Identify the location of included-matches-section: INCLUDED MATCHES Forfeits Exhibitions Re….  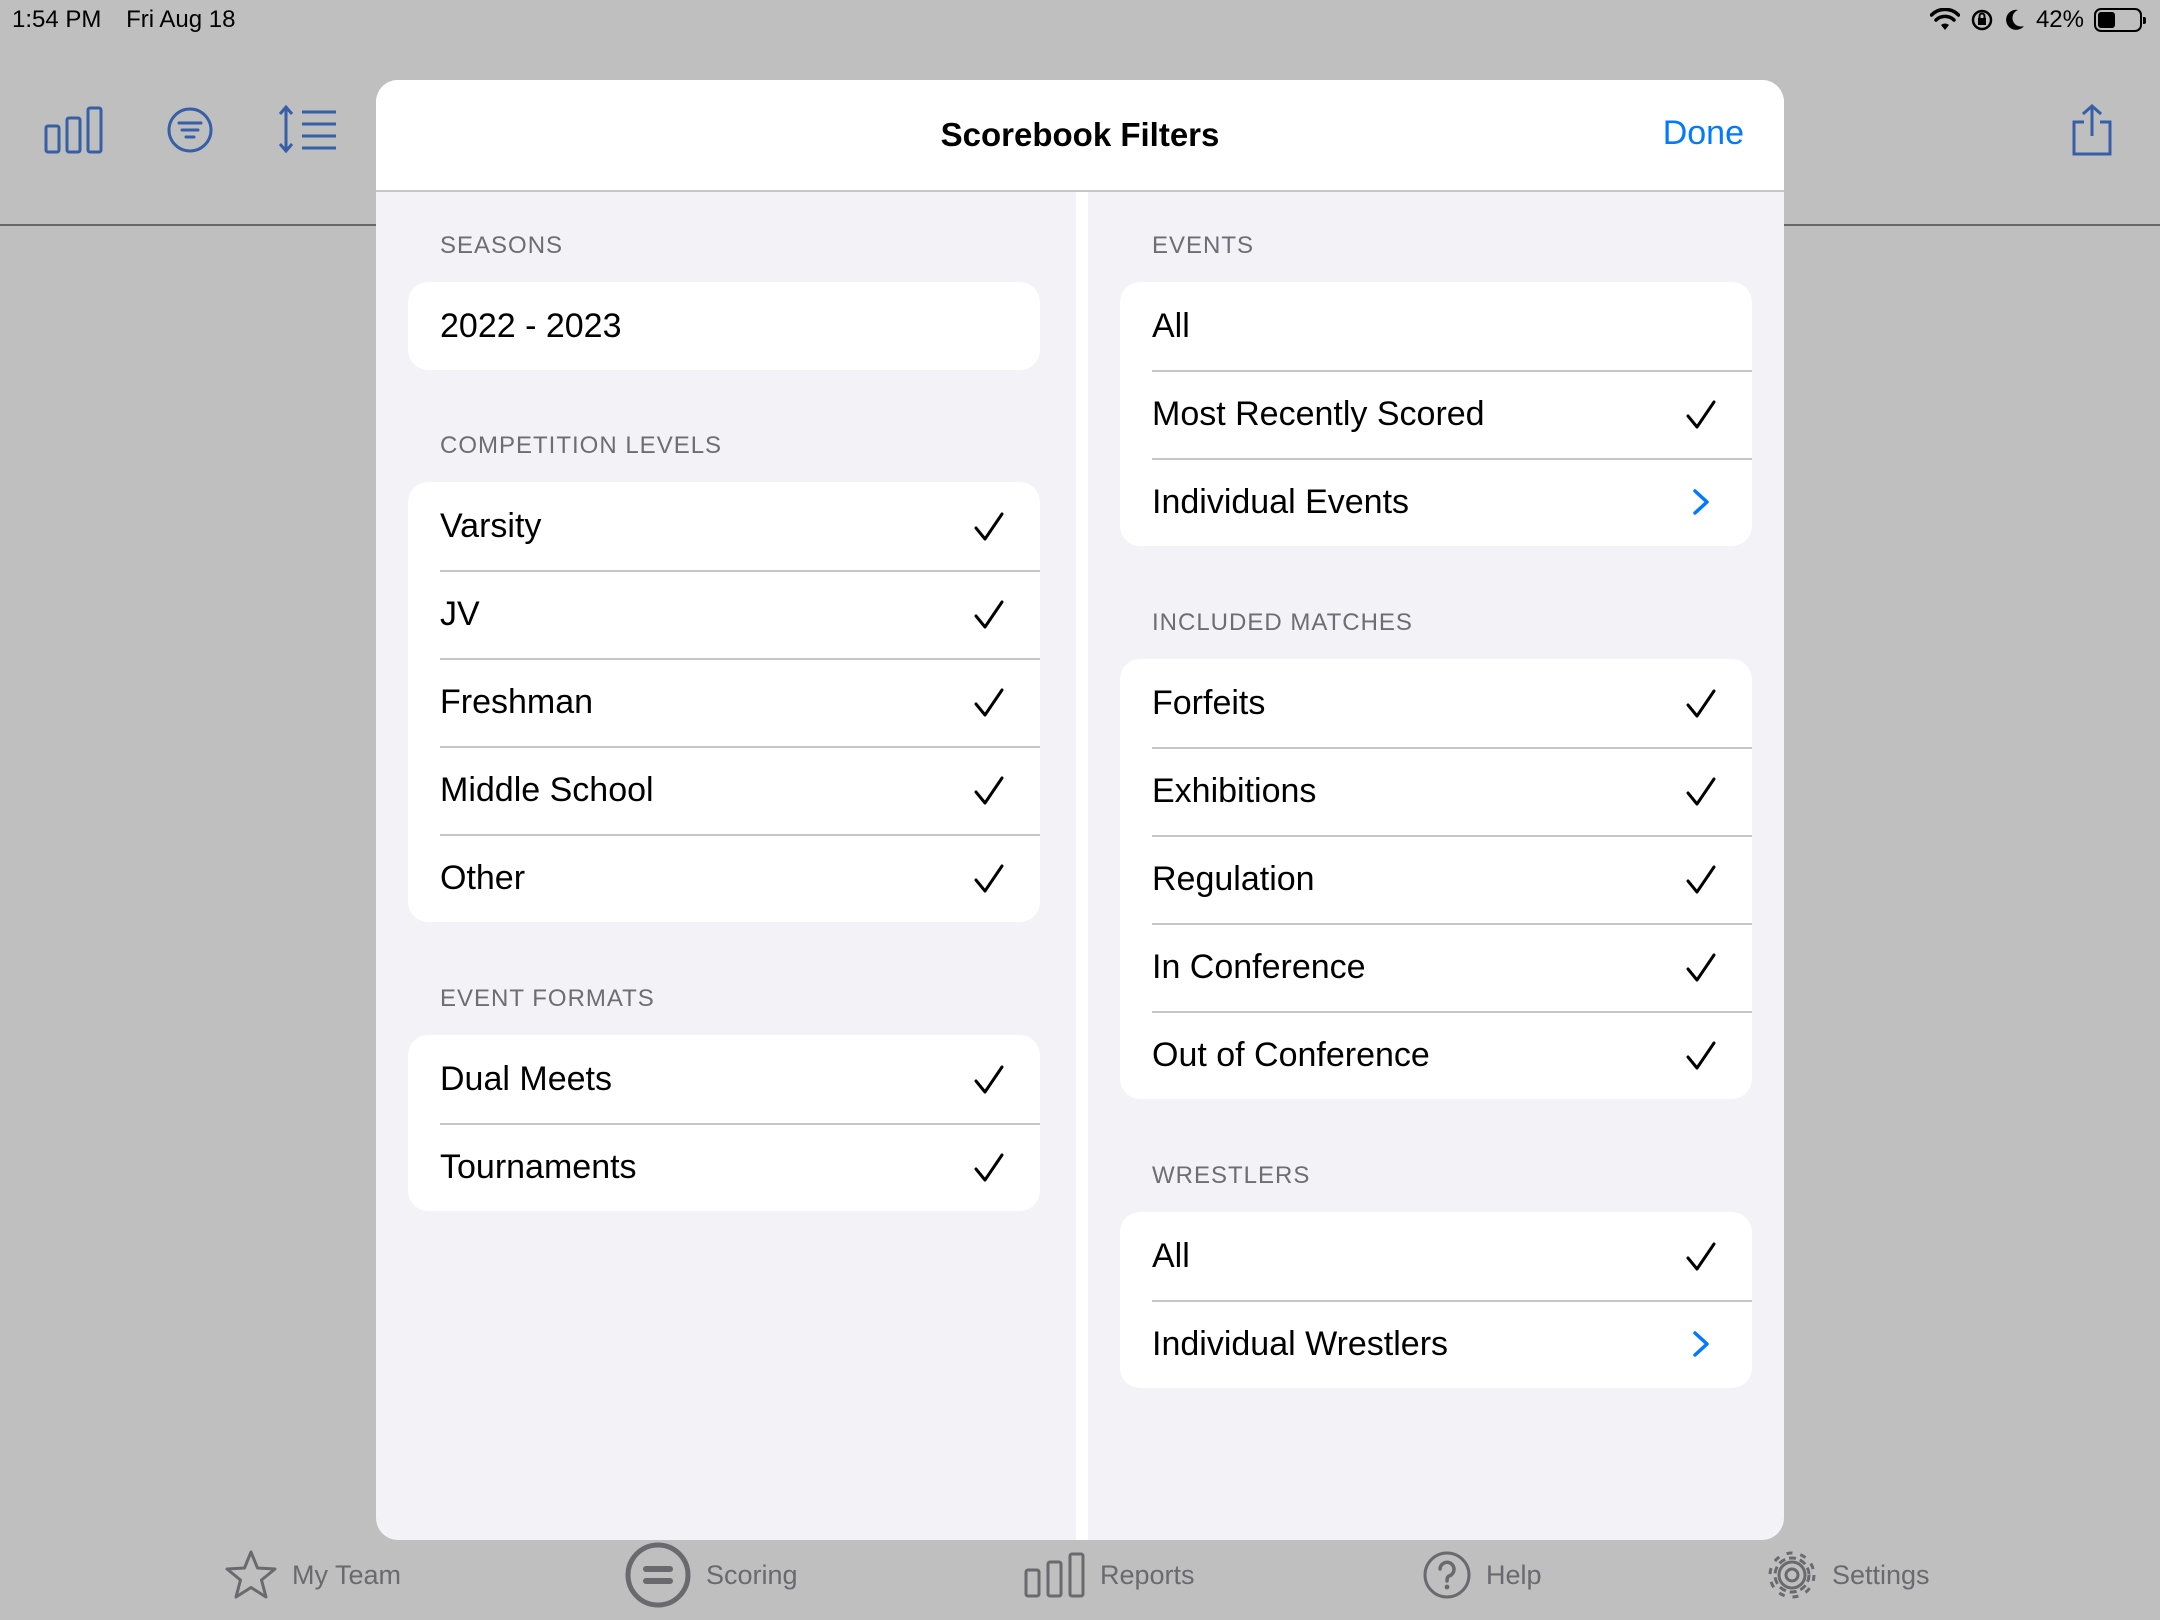
(1436, 849).